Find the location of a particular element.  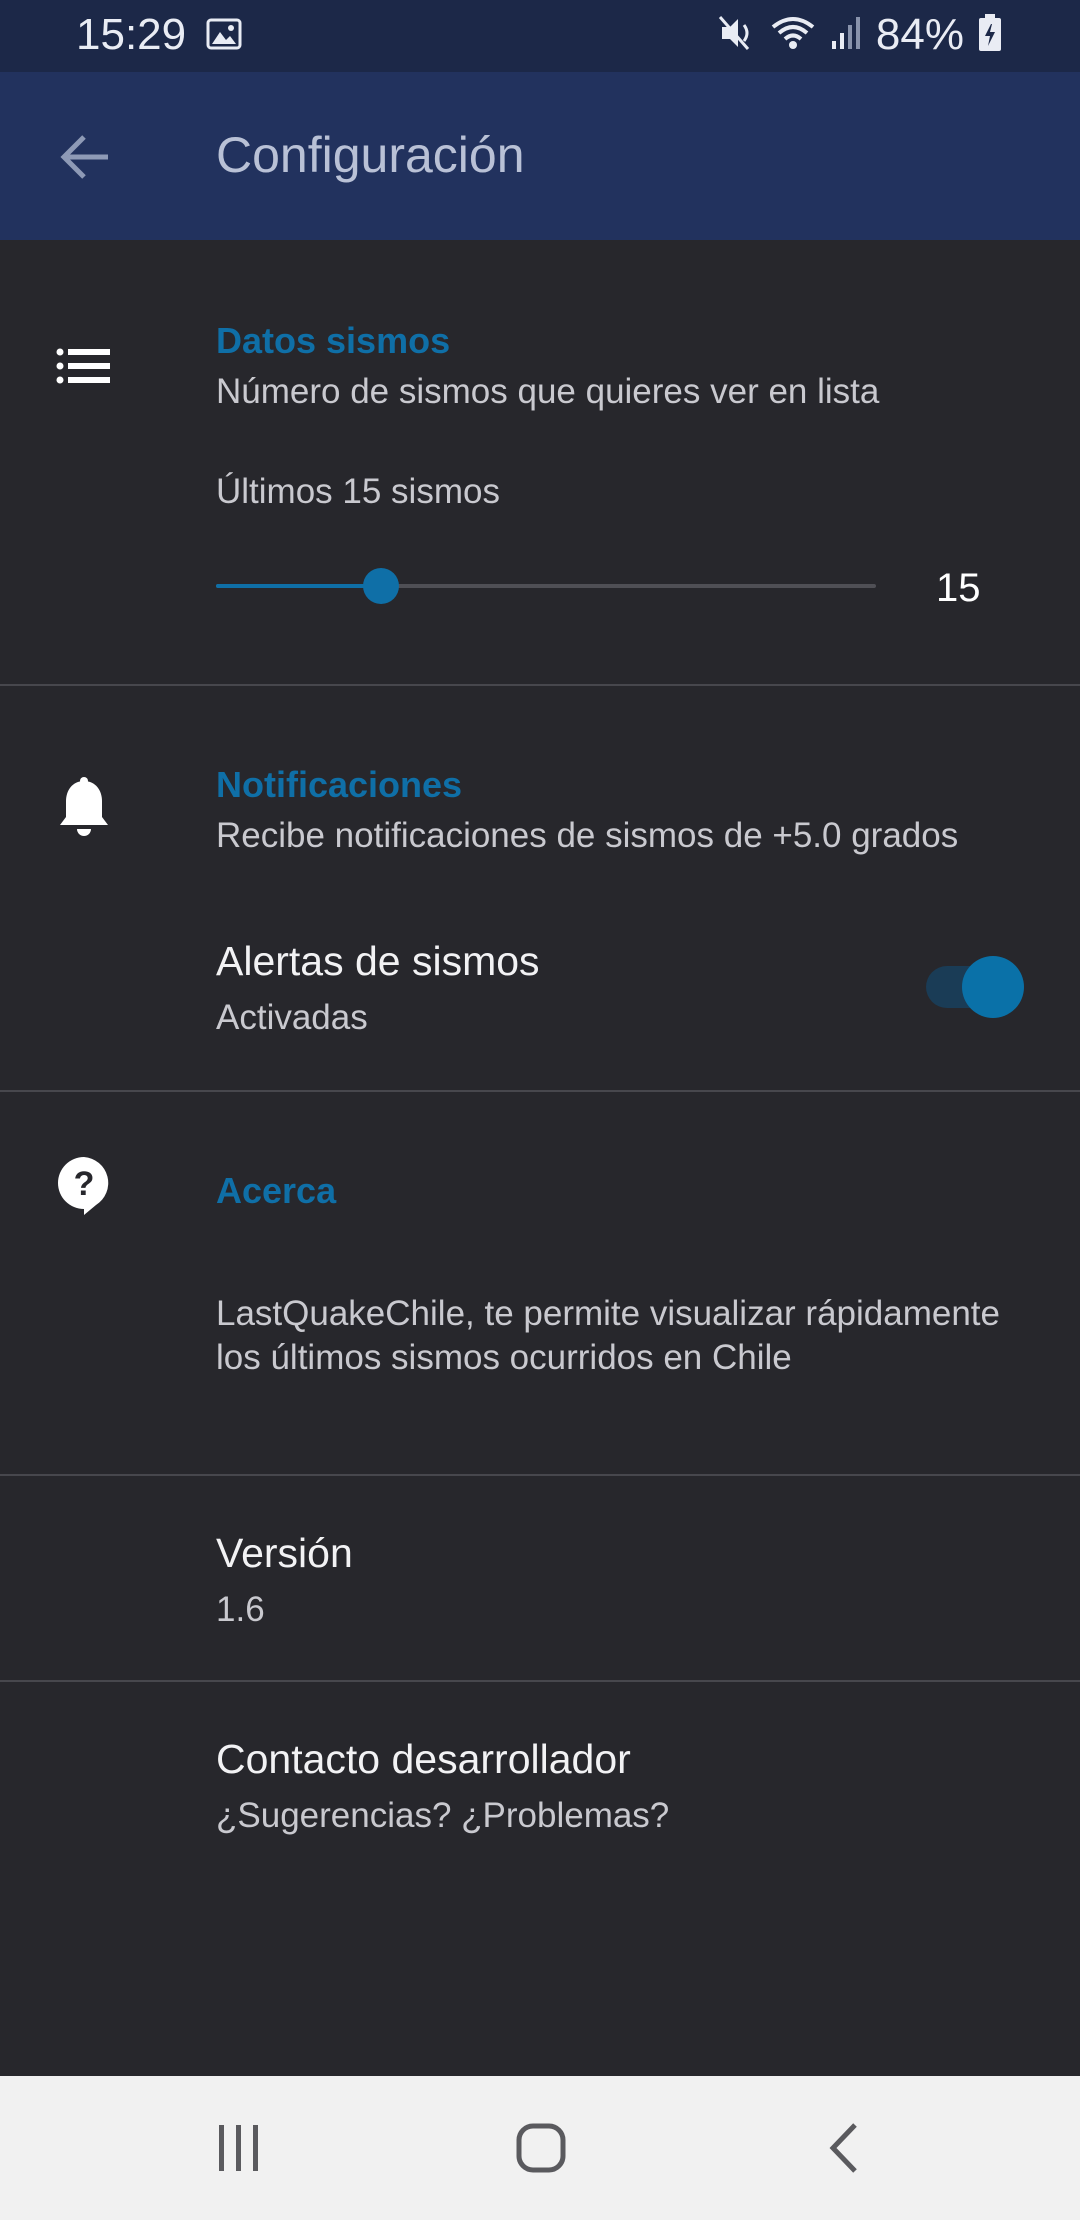

contact-subtitle: ¿Sugerencias? ¿Problemas? is located at coordinates (443, 1815).